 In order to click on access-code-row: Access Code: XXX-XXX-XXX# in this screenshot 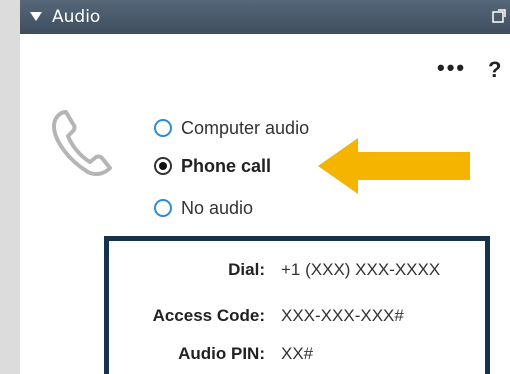, I will do `click(297, 316)`.